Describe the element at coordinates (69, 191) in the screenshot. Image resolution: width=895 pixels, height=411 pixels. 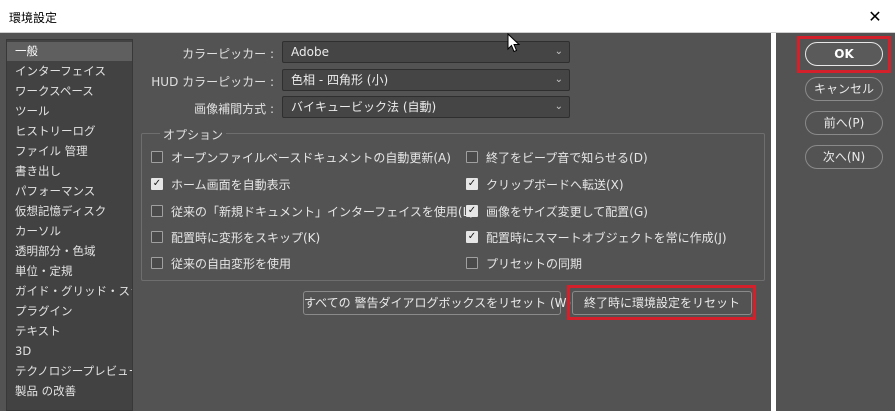
I see `sidebar-item-performance: パフォーマンス` at that location.